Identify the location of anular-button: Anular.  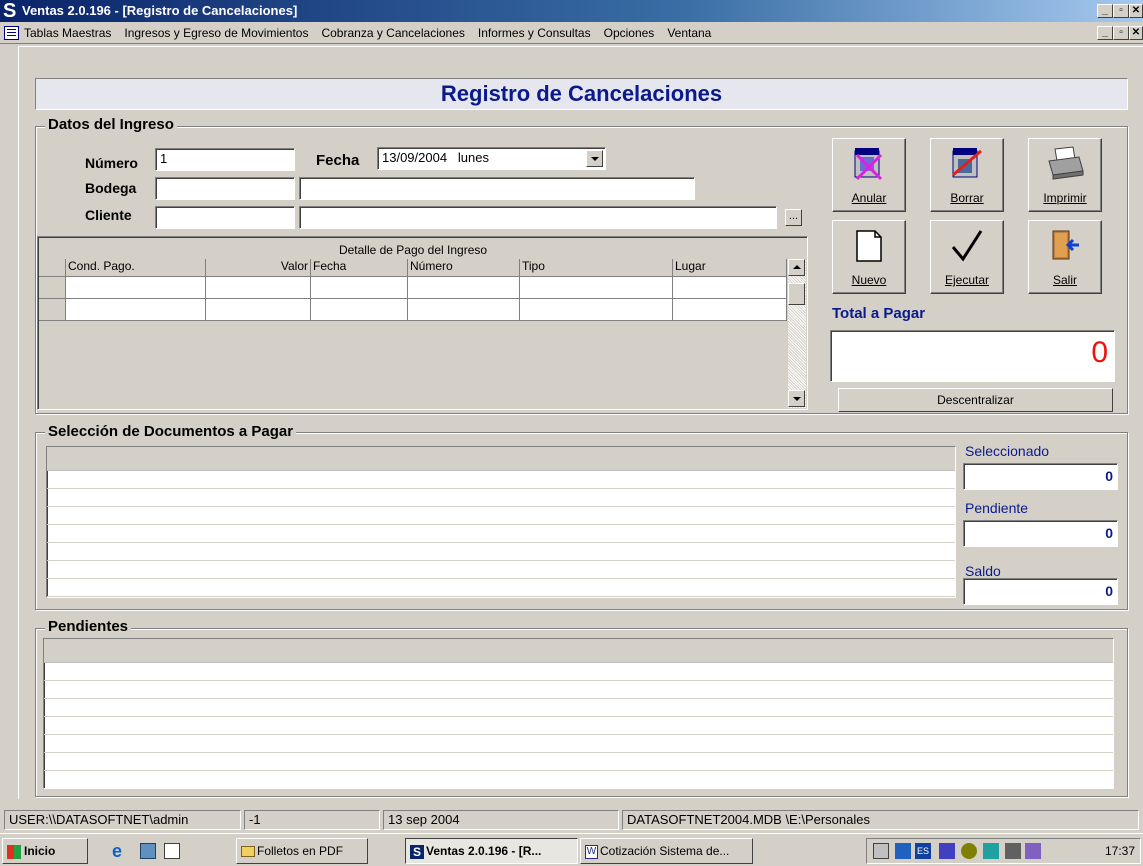
(869, 175).